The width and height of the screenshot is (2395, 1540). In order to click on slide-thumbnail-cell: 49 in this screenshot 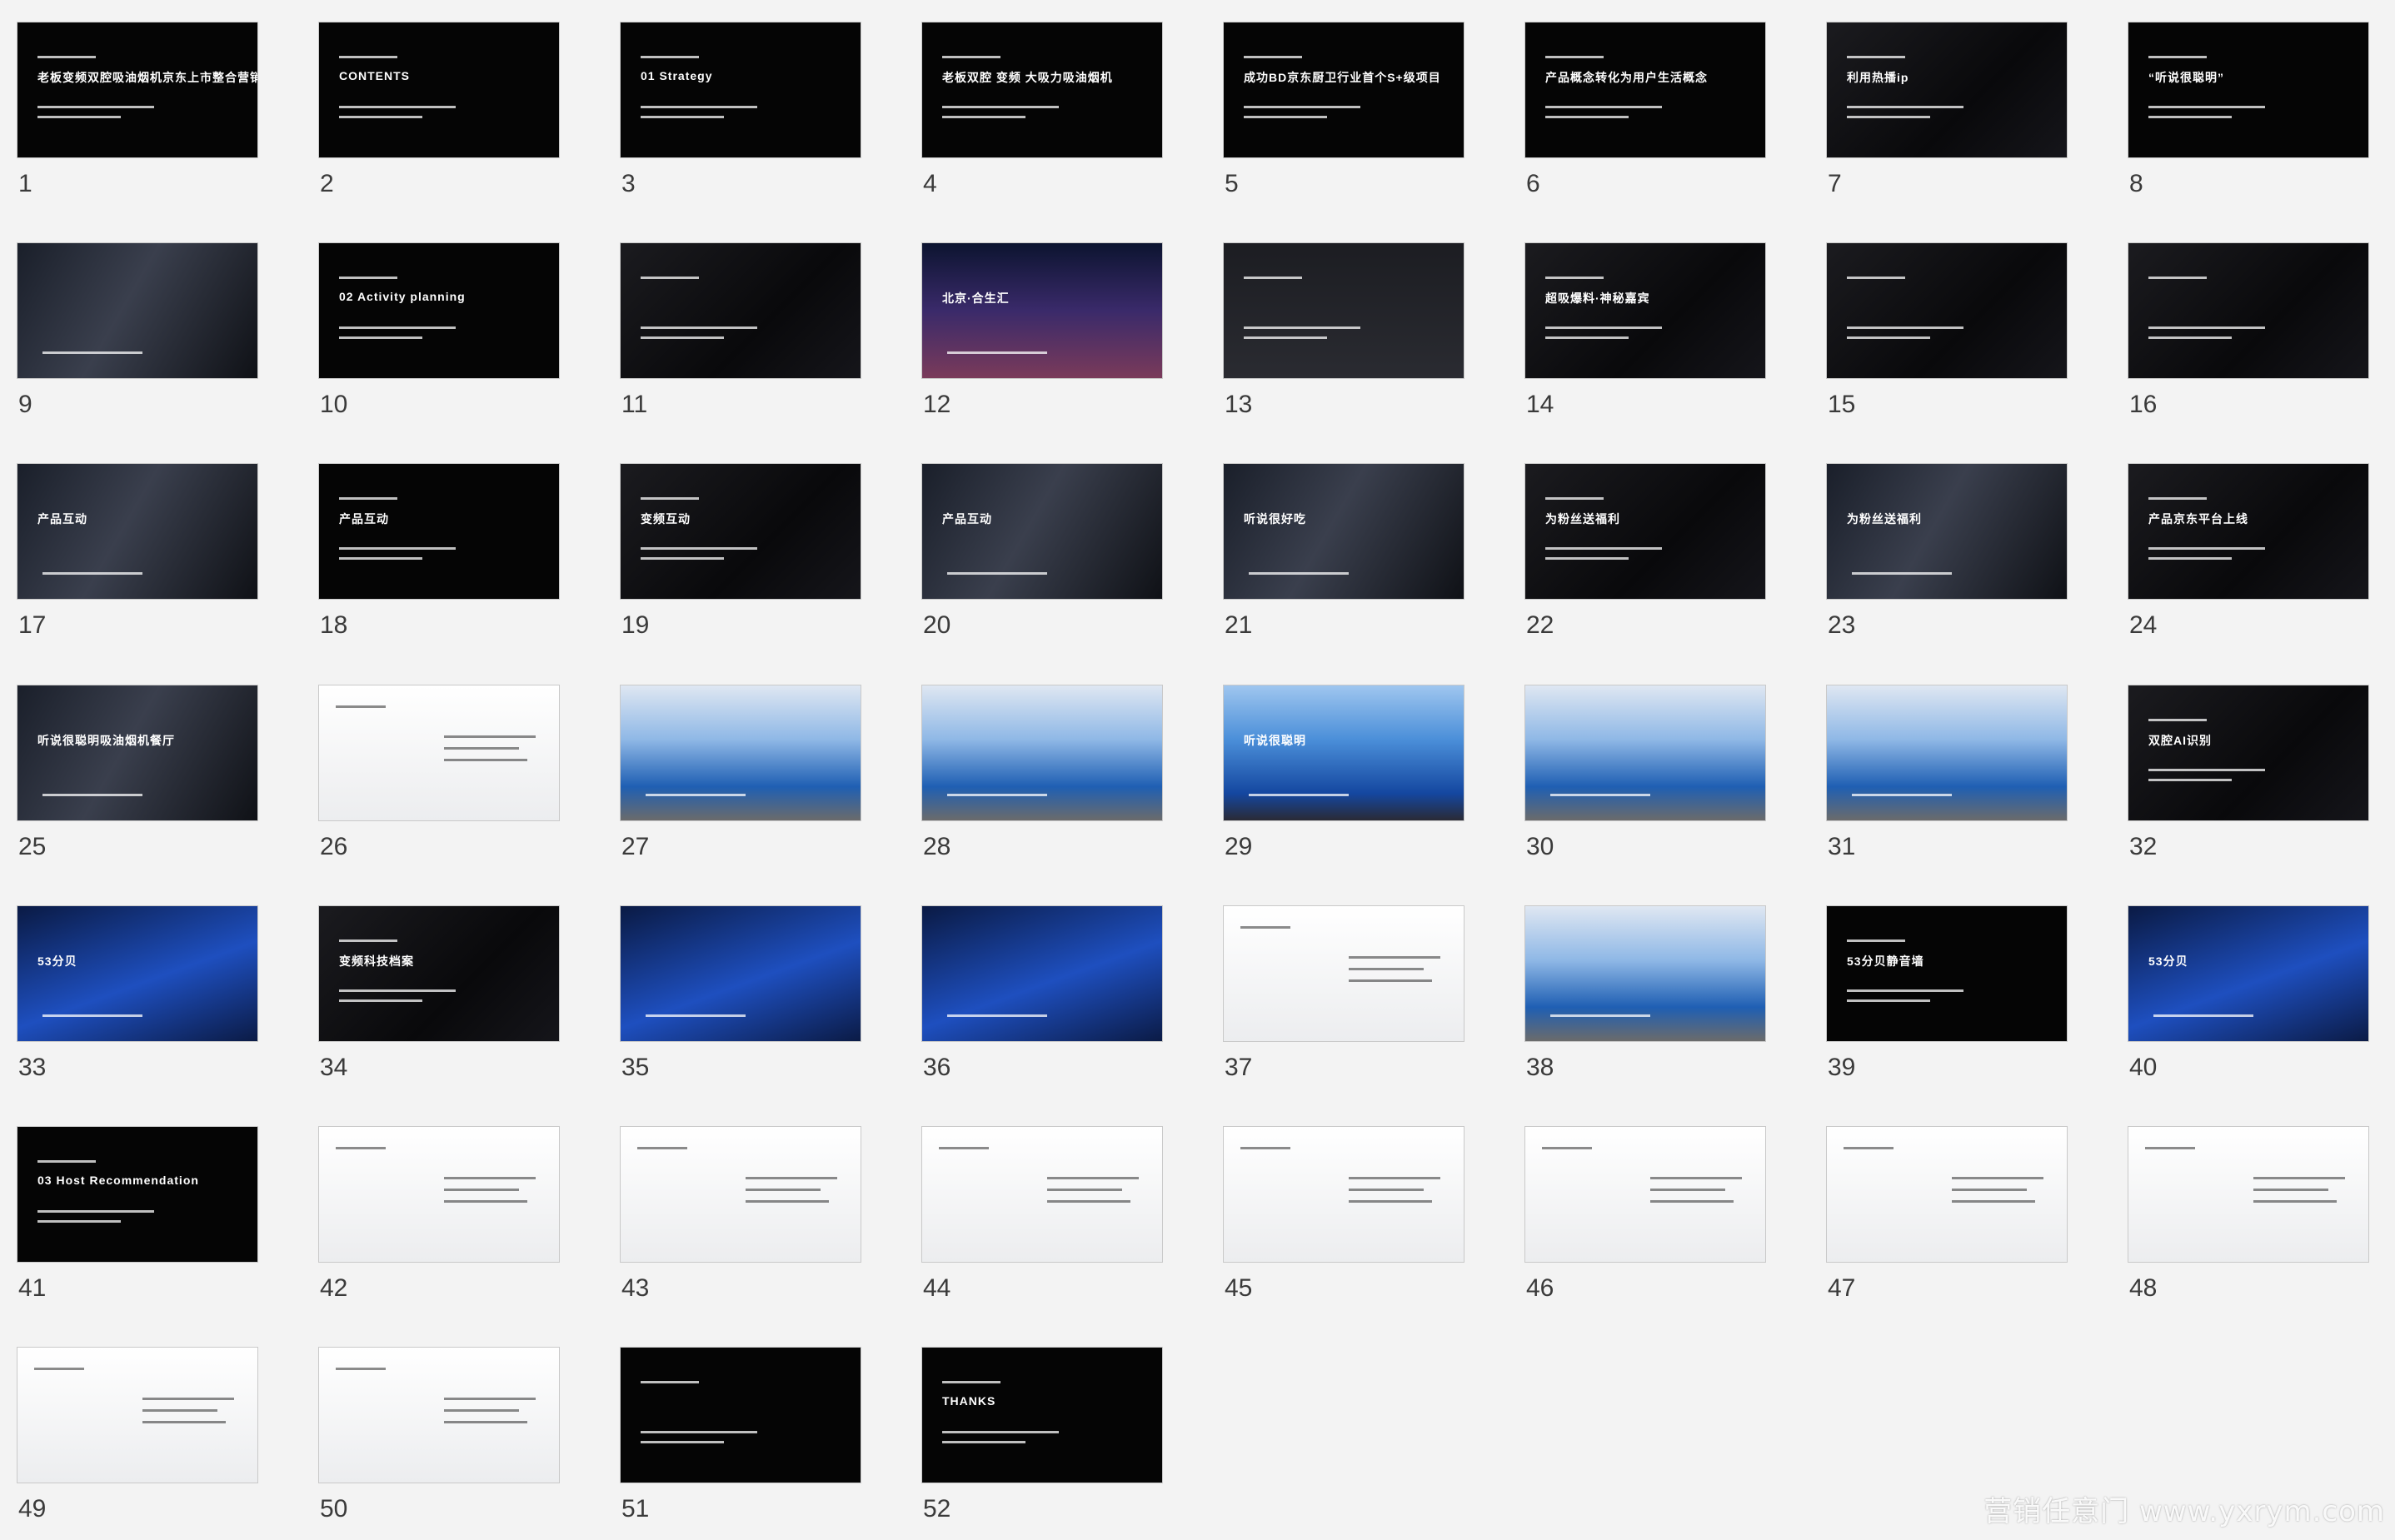, I will do `click(137, 1443)`.